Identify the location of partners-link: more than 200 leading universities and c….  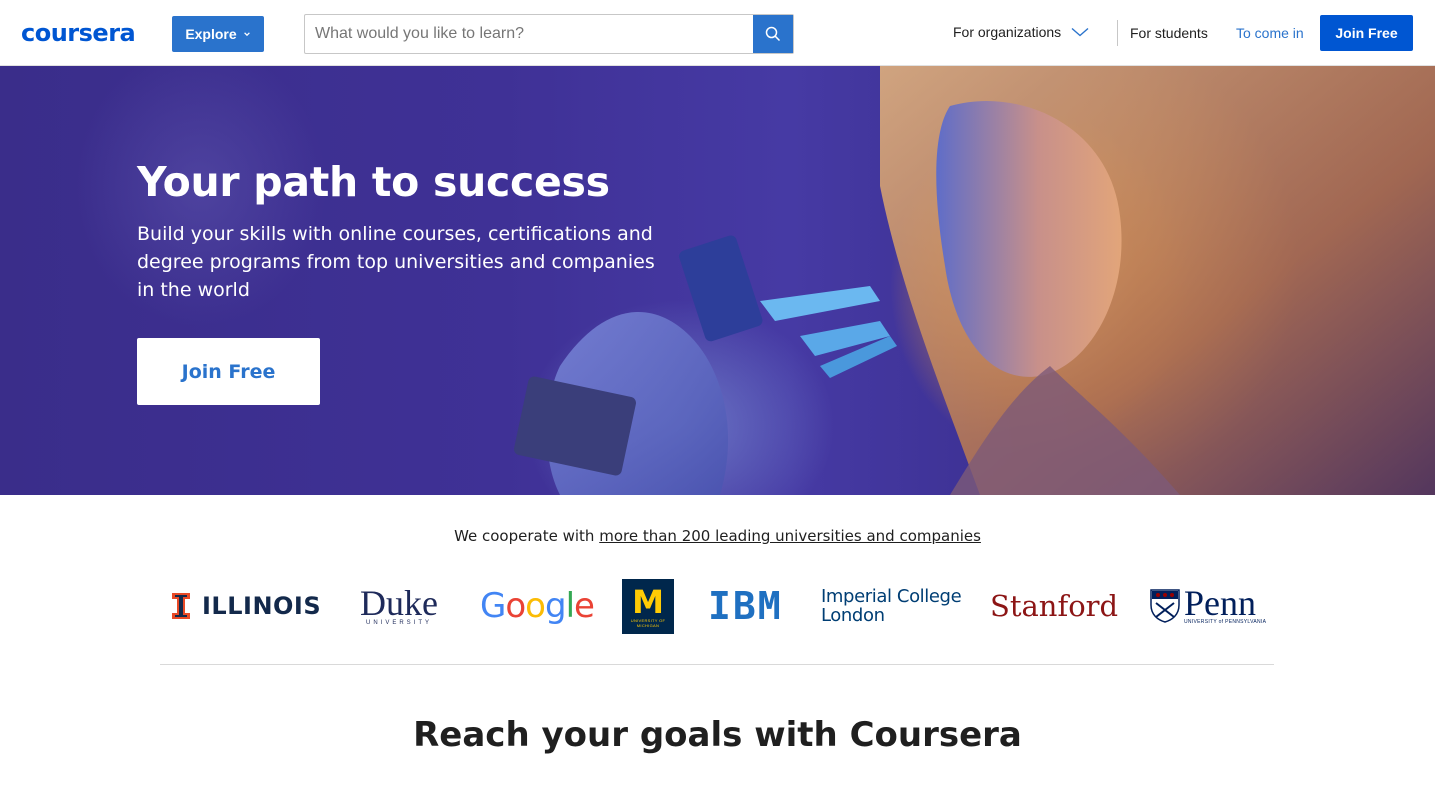
(790, 536).